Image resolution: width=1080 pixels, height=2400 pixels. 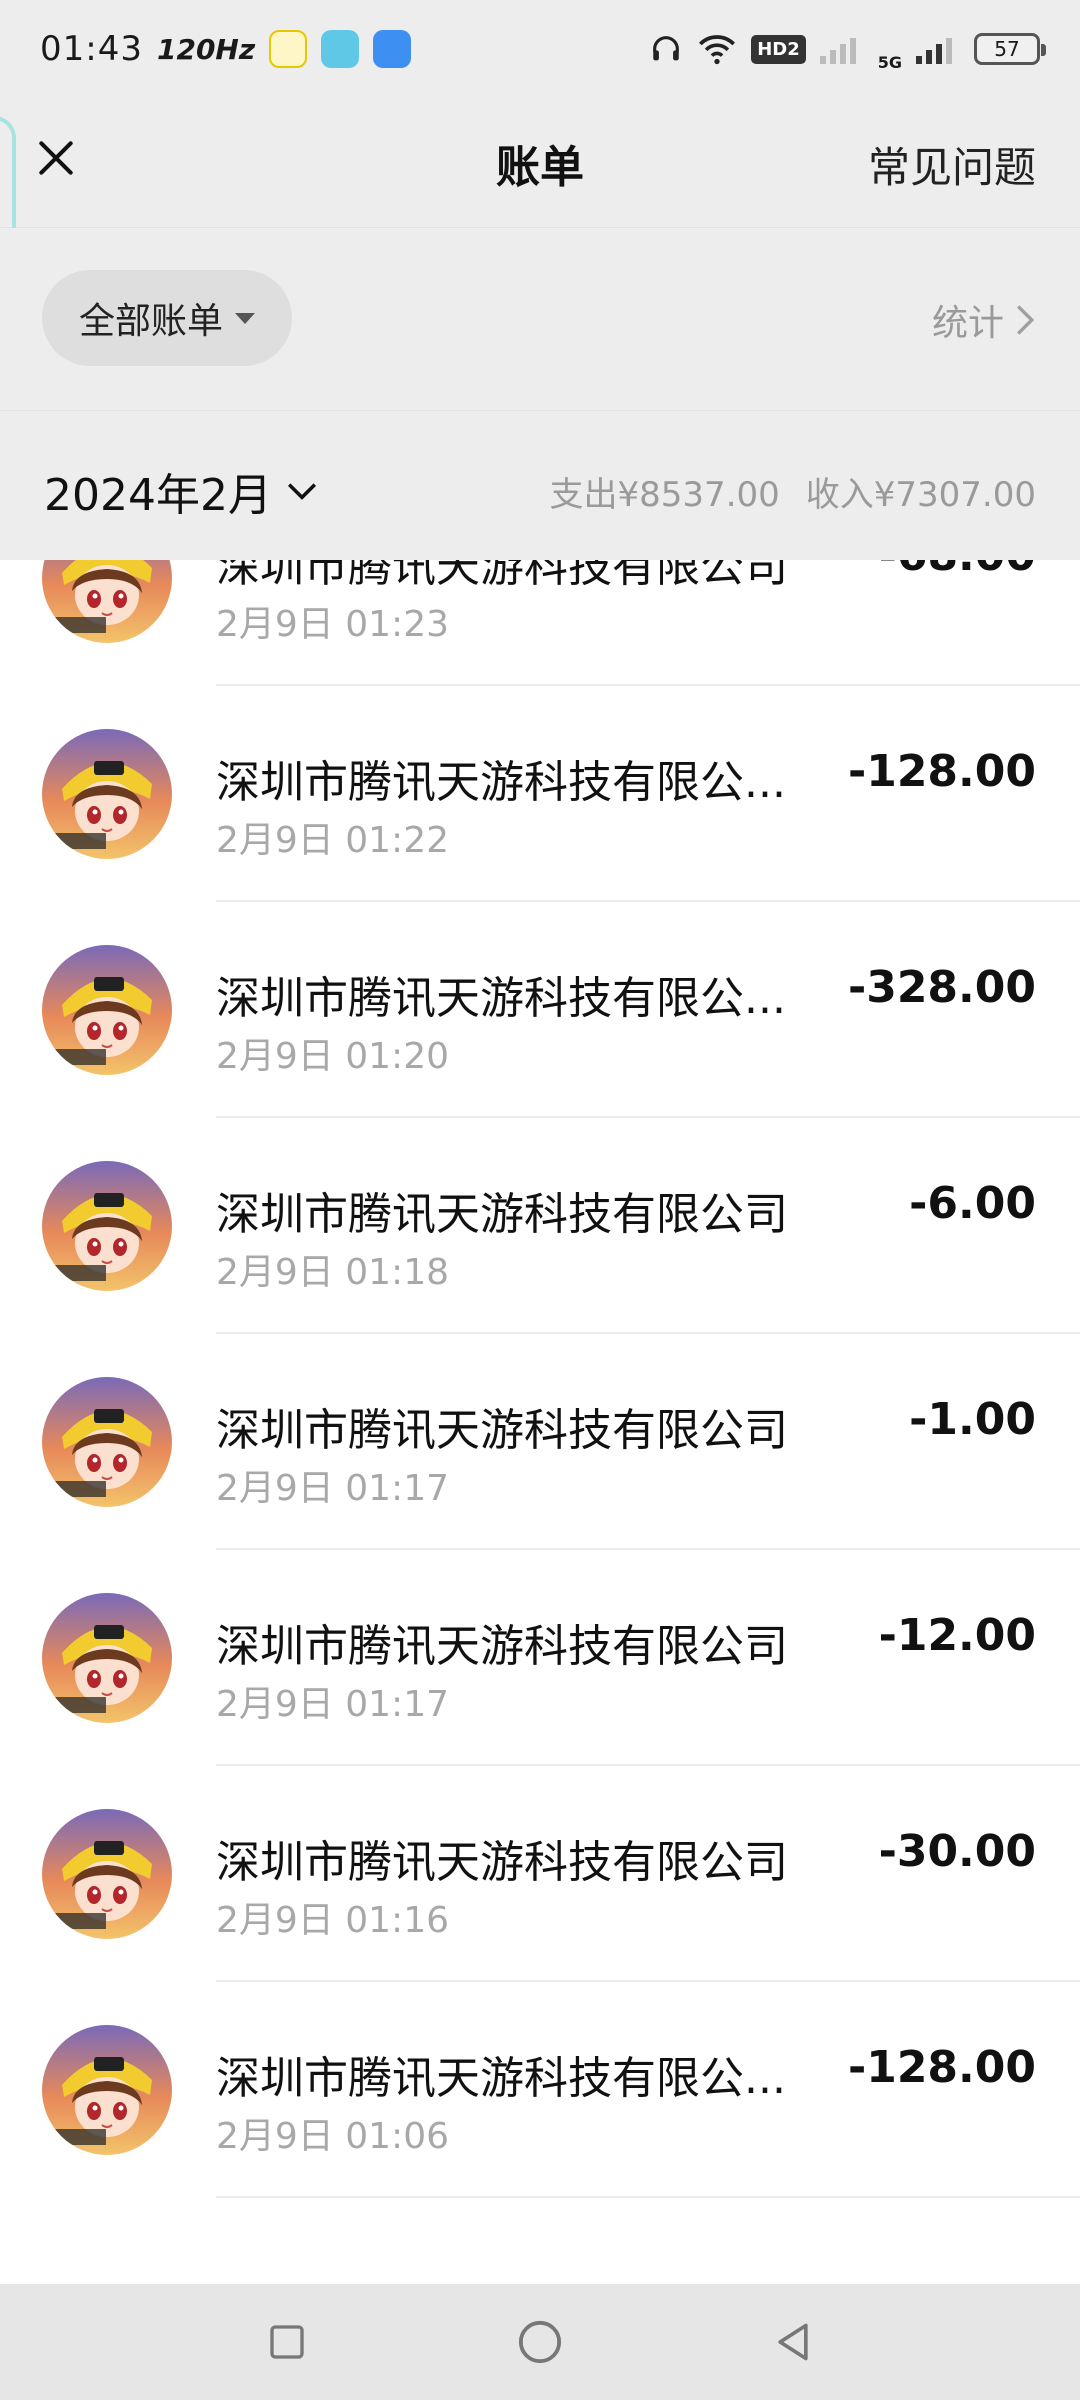 I want to click on system-nav-bar, so click(x=540, y=2342).